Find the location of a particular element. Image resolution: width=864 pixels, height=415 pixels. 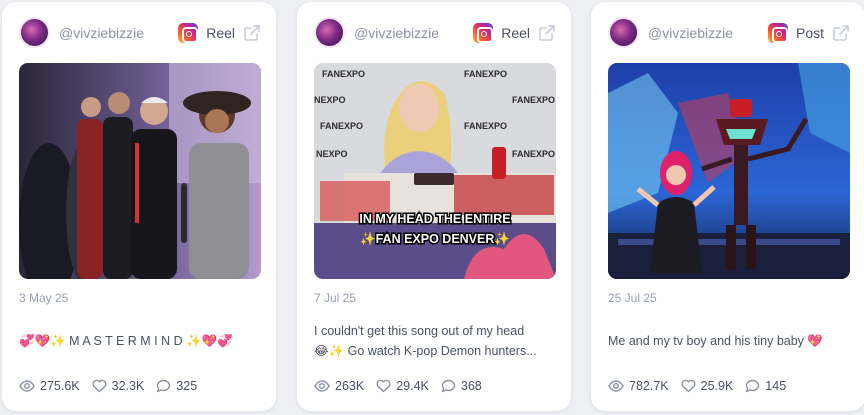

likes-count: 29.4K is located at coordinates (412, 386).